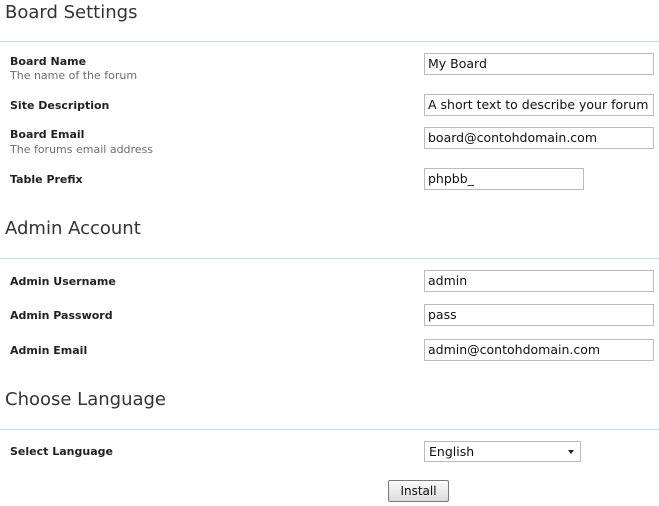 The width and height of the screenshot is (659, 506). Describe the element at coordinates (539, 350) in the screenshot. I see `admin-email-input: admin@contohdomain.com` at that location.